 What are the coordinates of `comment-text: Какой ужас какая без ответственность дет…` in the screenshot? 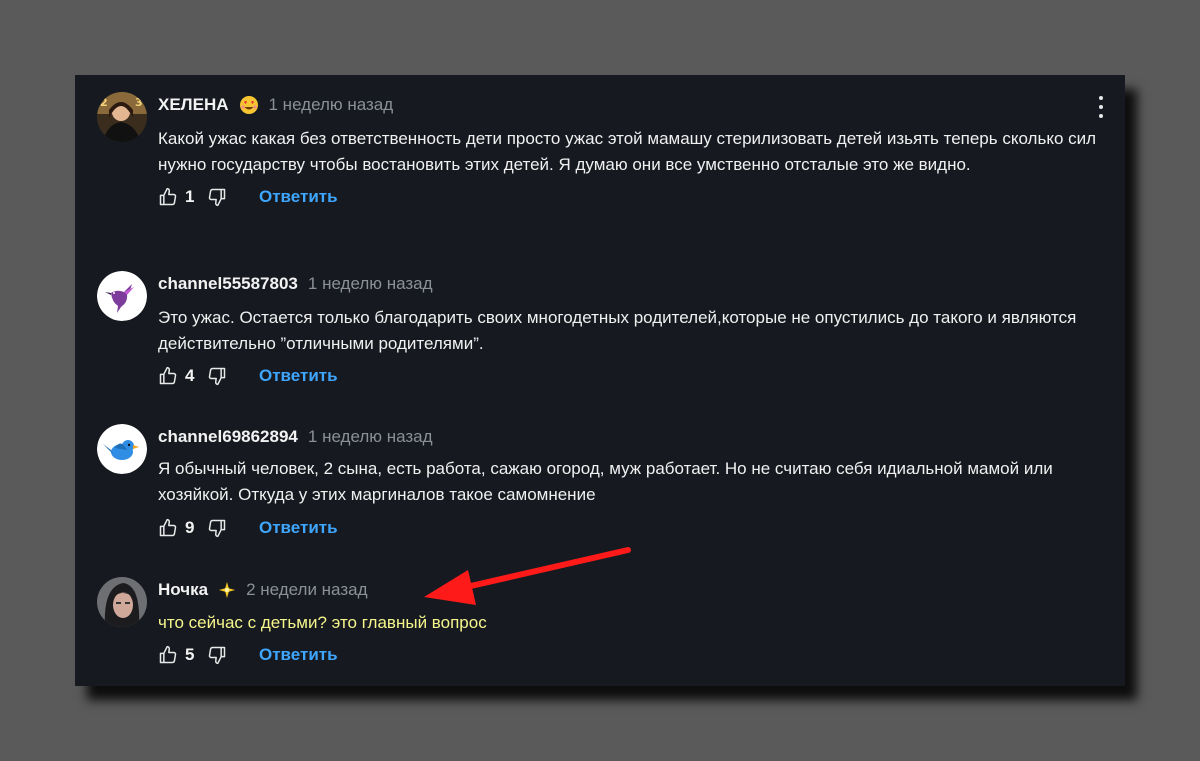 It's located at (627, 151).